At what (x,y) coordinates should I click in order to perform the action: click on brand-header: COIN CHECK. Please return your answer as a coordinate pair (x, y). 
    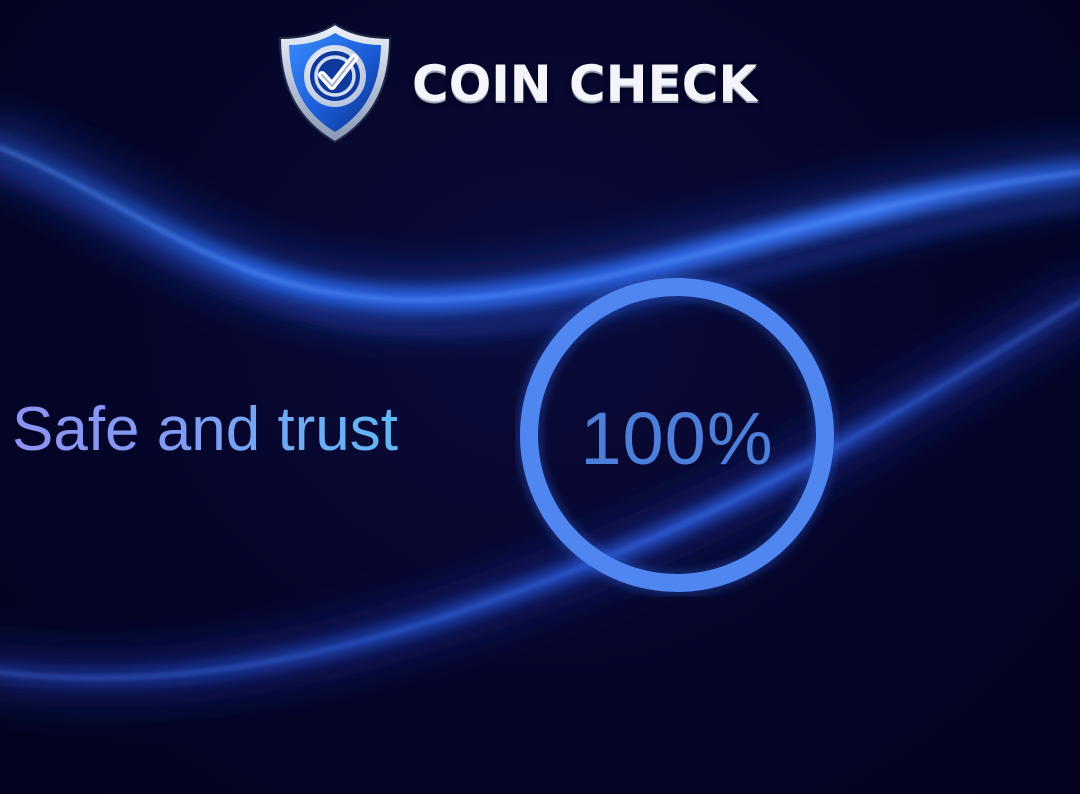
    Looking at the image, I should click on (514, 83).